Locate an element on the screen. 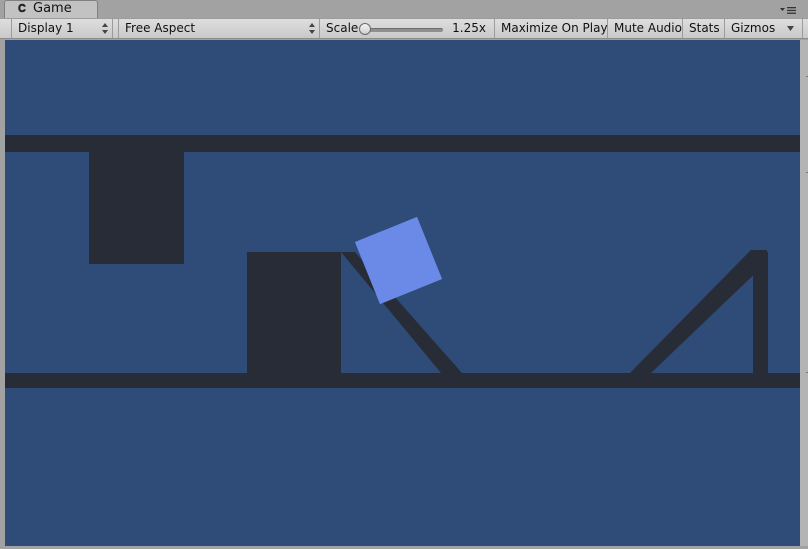 The width and height of the screenshot is (808, 549). scale-value: 1.25x is located at coordinates (469, 28).